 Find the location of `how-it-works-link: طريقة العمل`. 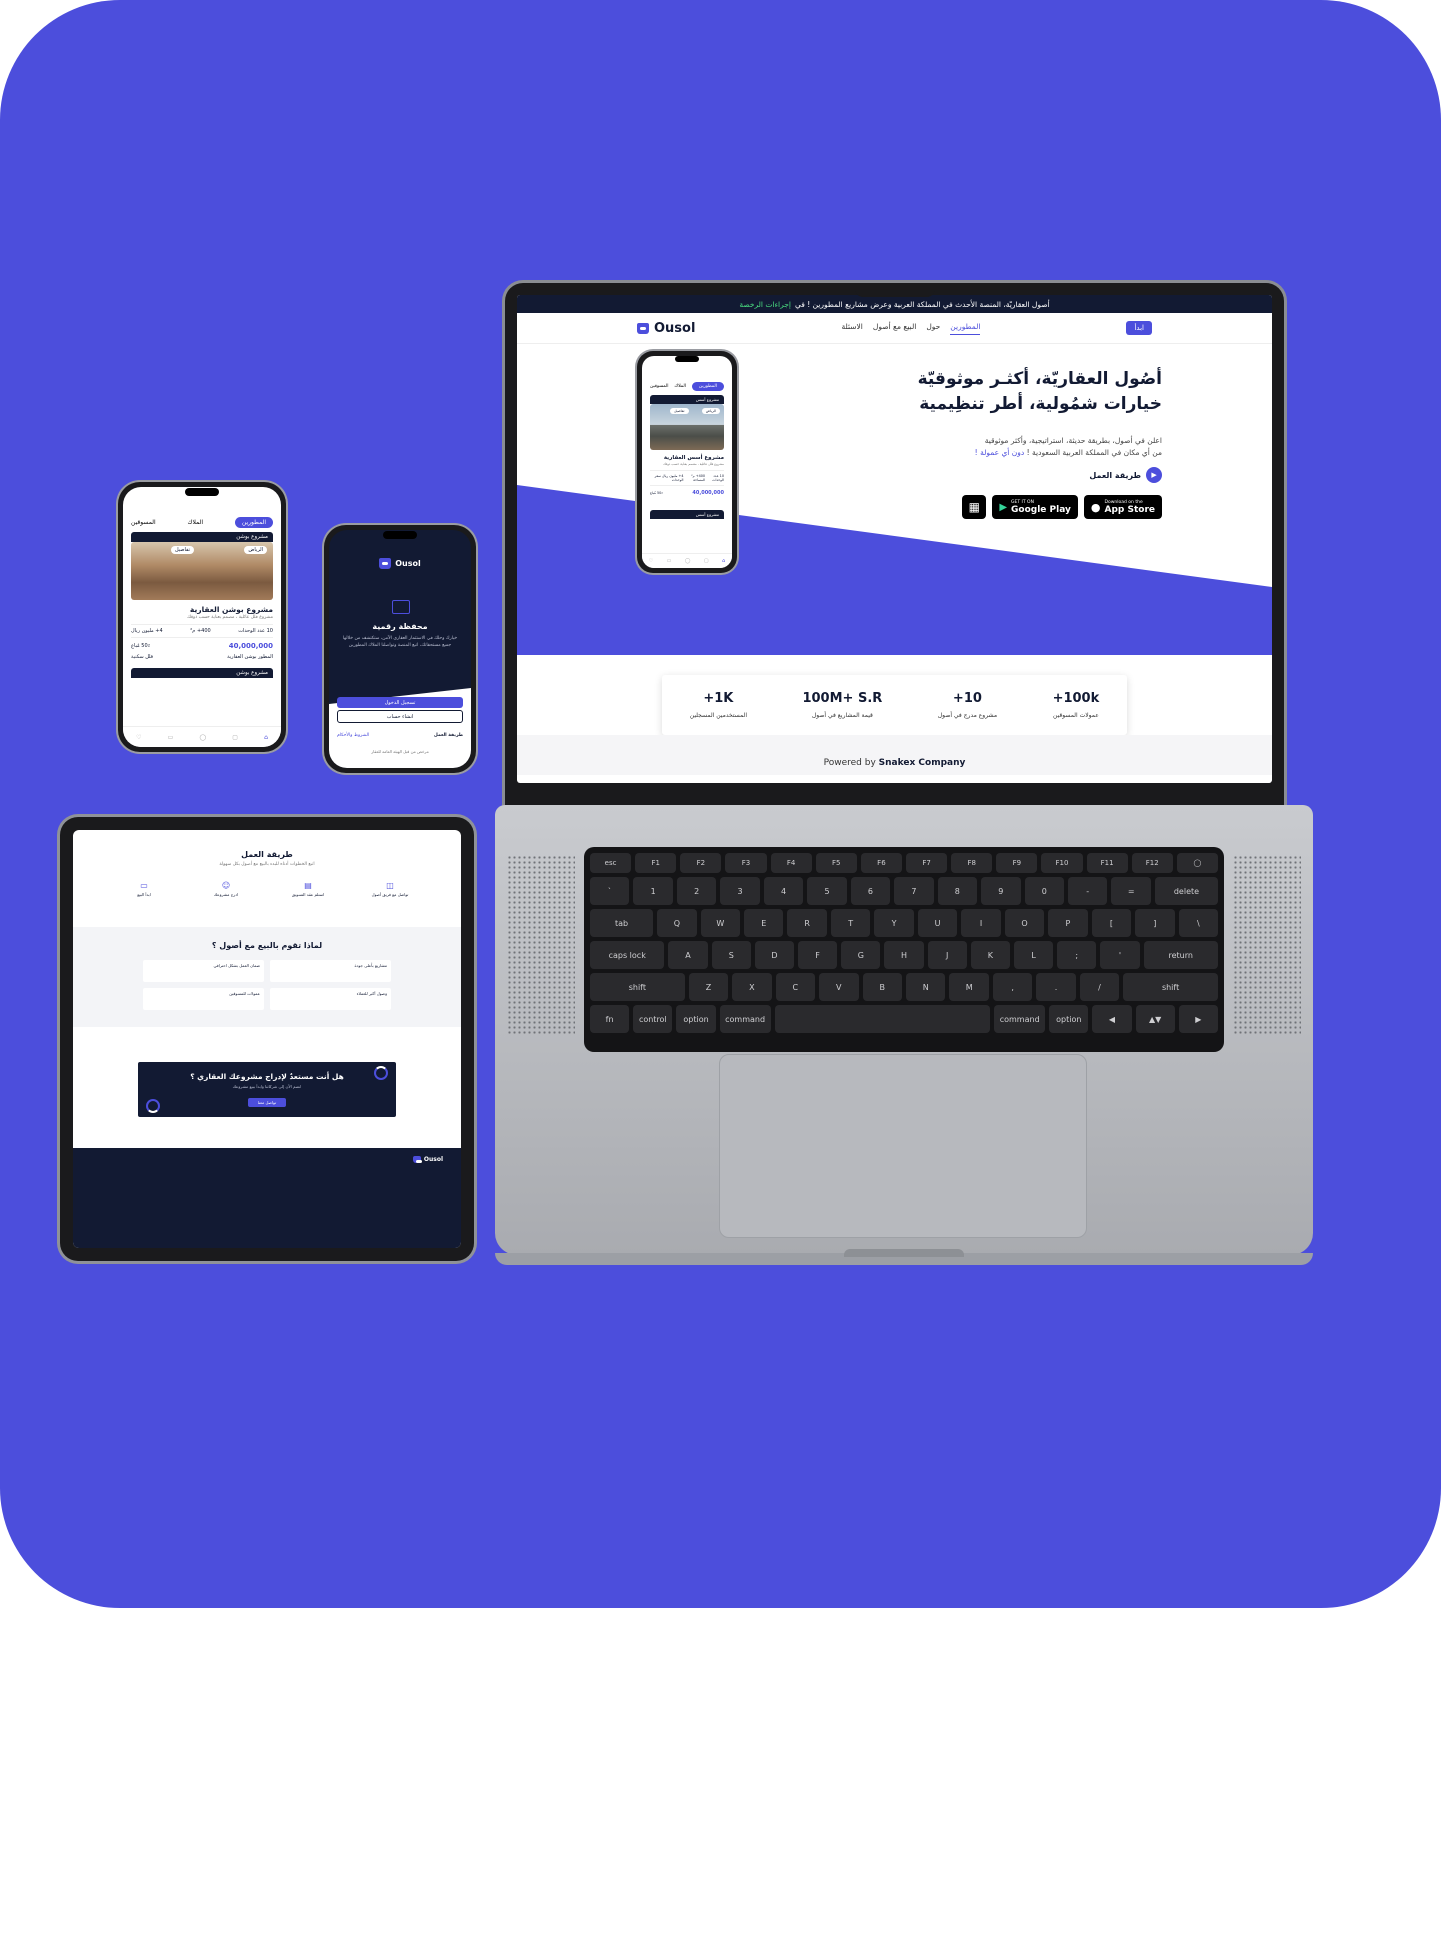

how-it-works-link: طريقة العمل is located at coordinates (448, 735).